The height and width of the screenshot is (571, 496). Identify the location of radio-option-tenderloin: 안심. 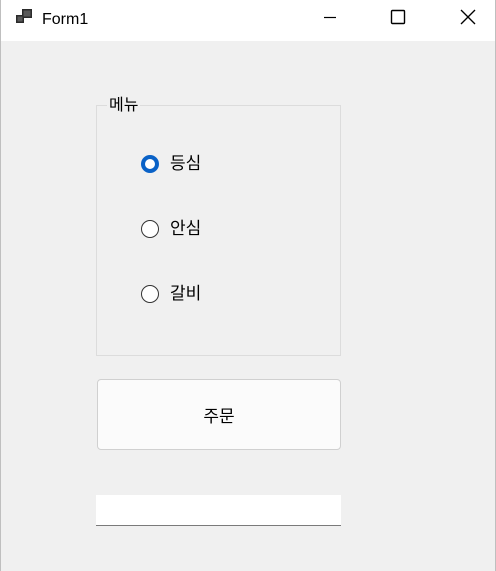
(171, 229).